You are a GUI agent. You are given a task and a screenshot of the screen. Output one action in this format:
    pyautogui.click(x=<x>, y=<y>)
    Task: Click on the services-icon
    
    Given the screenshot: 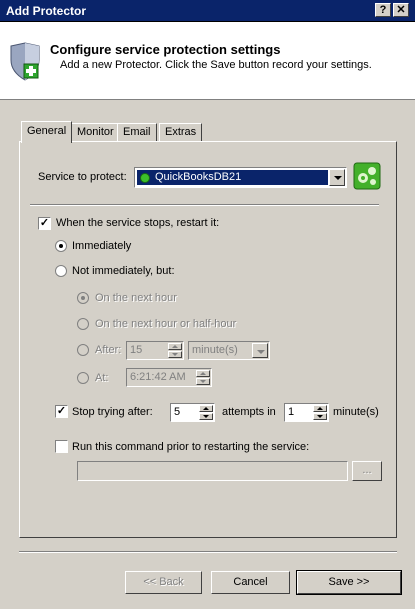 What is the action you would take?
    pyautogui.click(x=367, y=176)
    